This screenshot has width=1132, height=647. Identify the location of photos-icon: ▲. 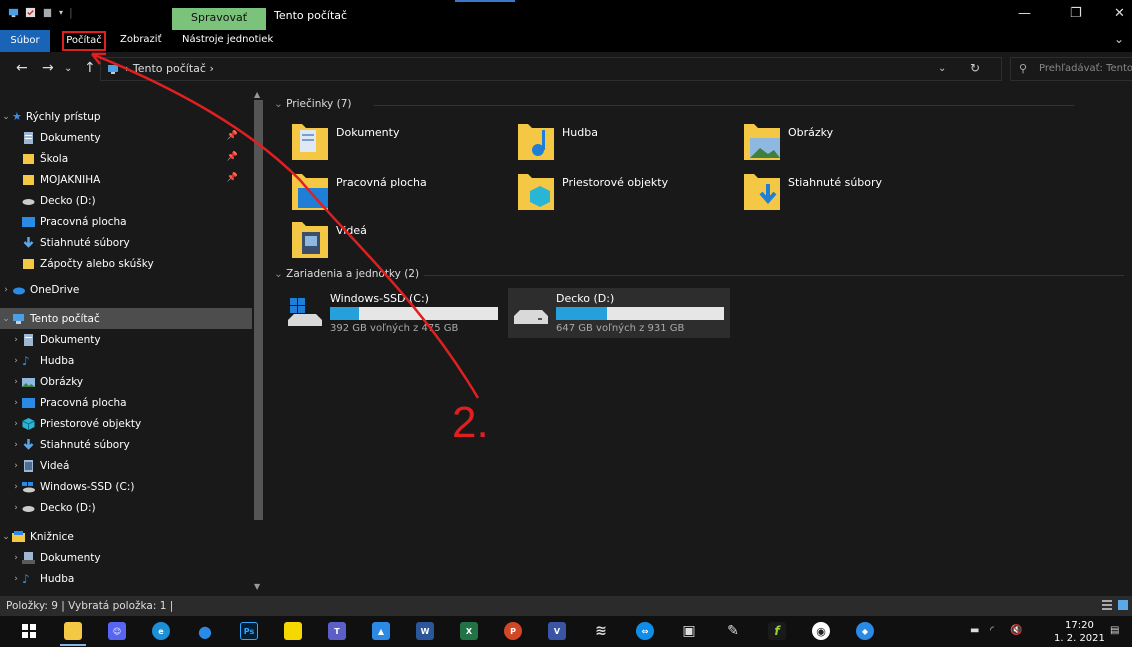
(381, 631).